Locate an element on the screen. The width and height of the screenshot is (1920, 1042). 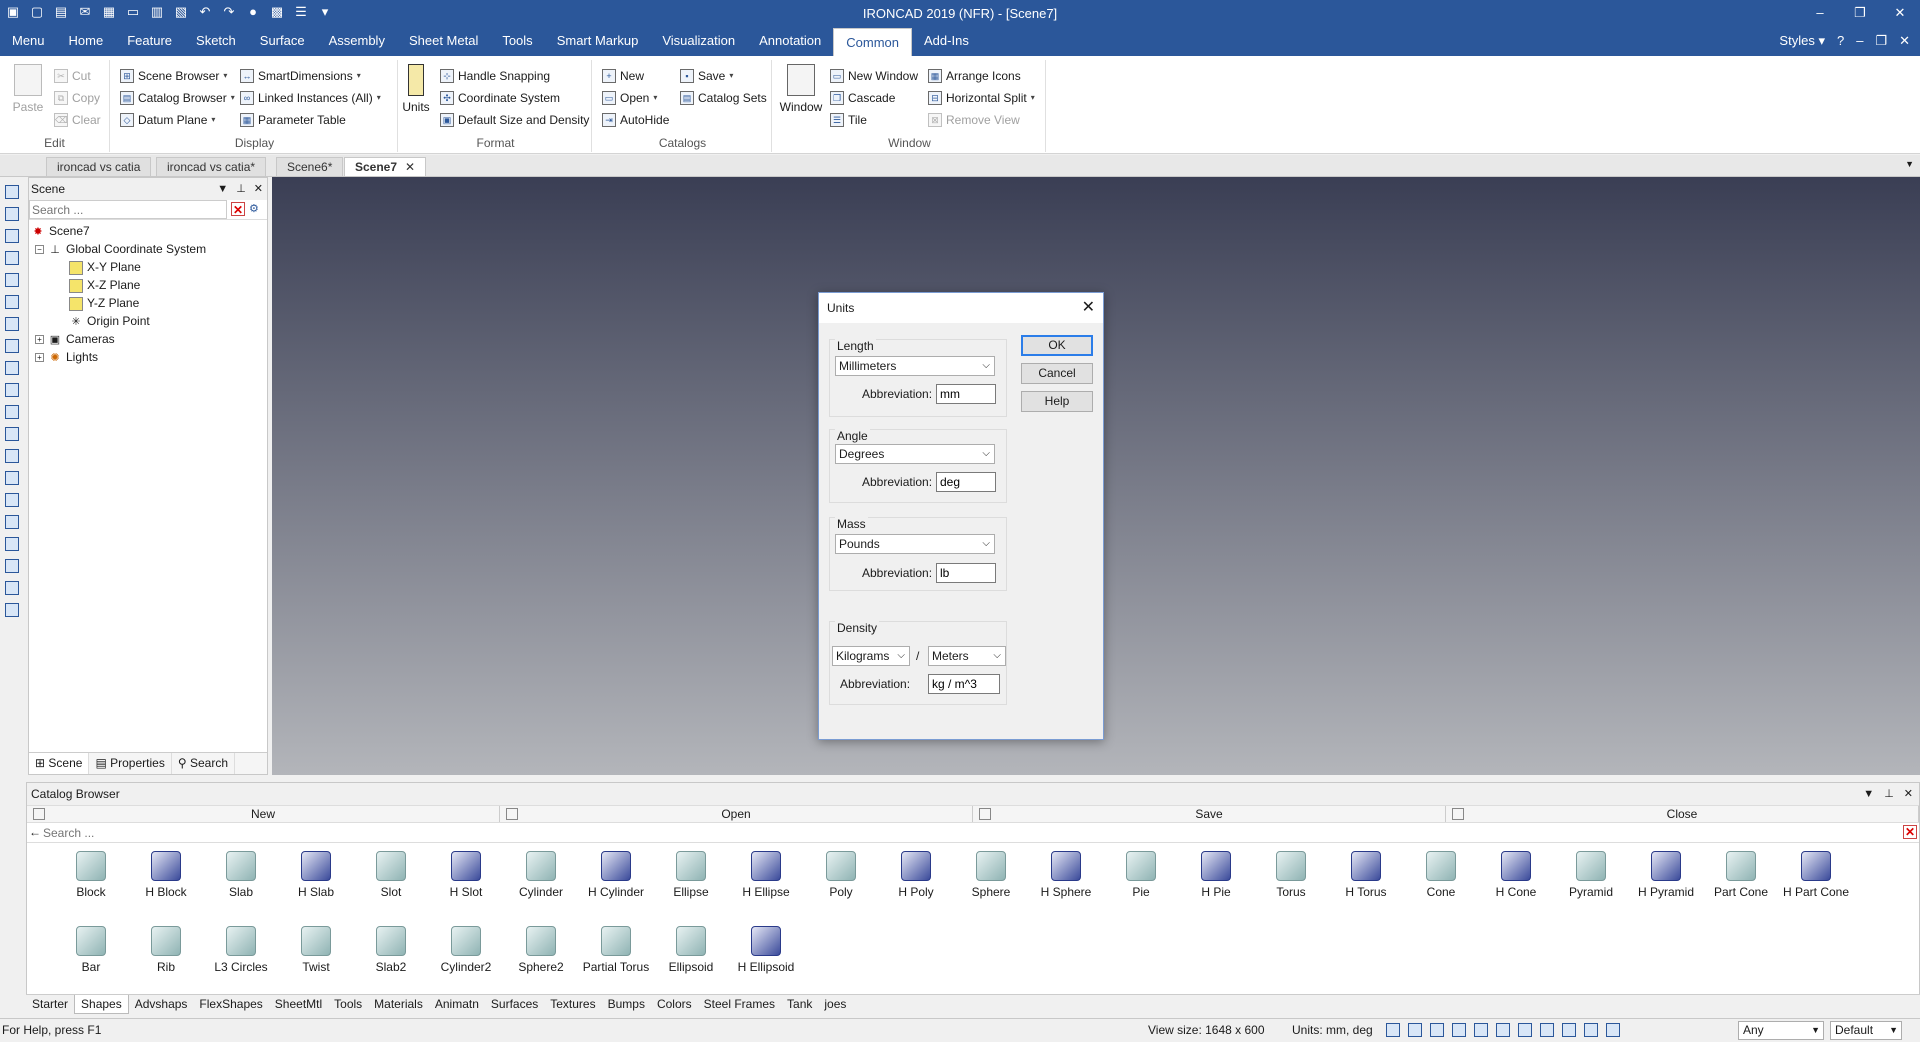
density-mass-unit-select: Kilograms ⌵ is located at coordinates (871, 656).